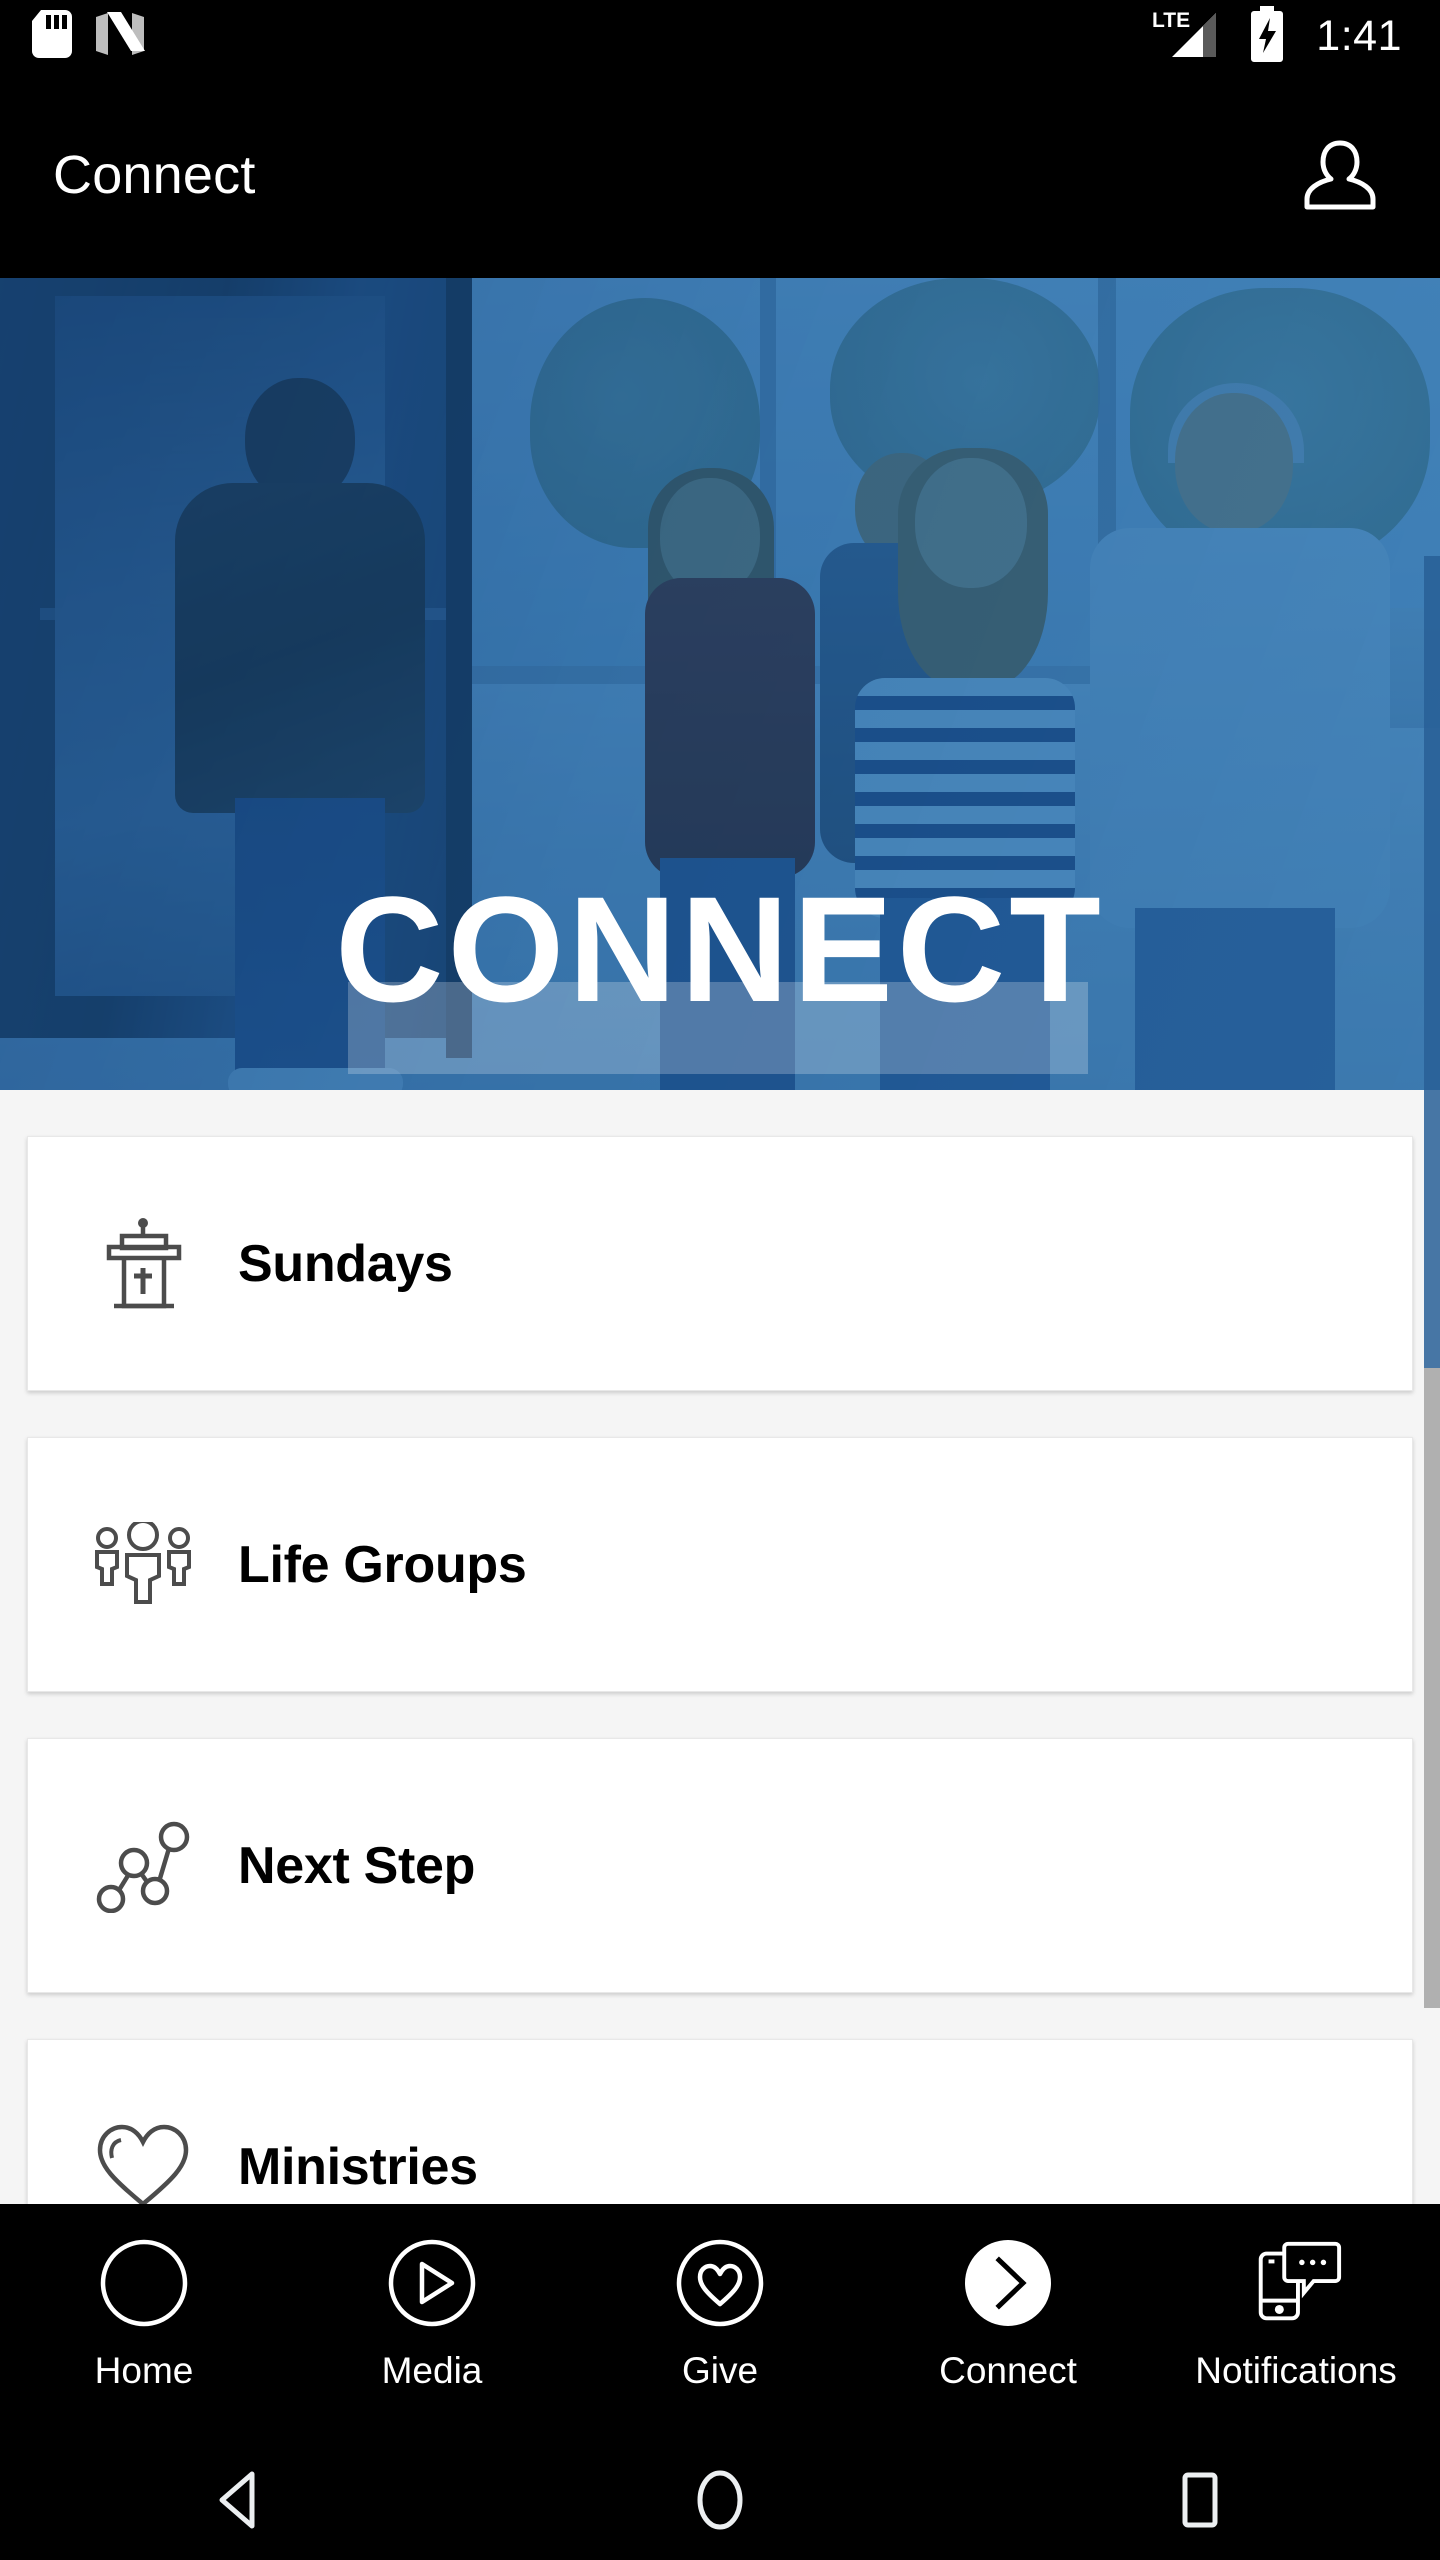  I want to click on menu-card-label: Life Groups, so click(382, 1564).